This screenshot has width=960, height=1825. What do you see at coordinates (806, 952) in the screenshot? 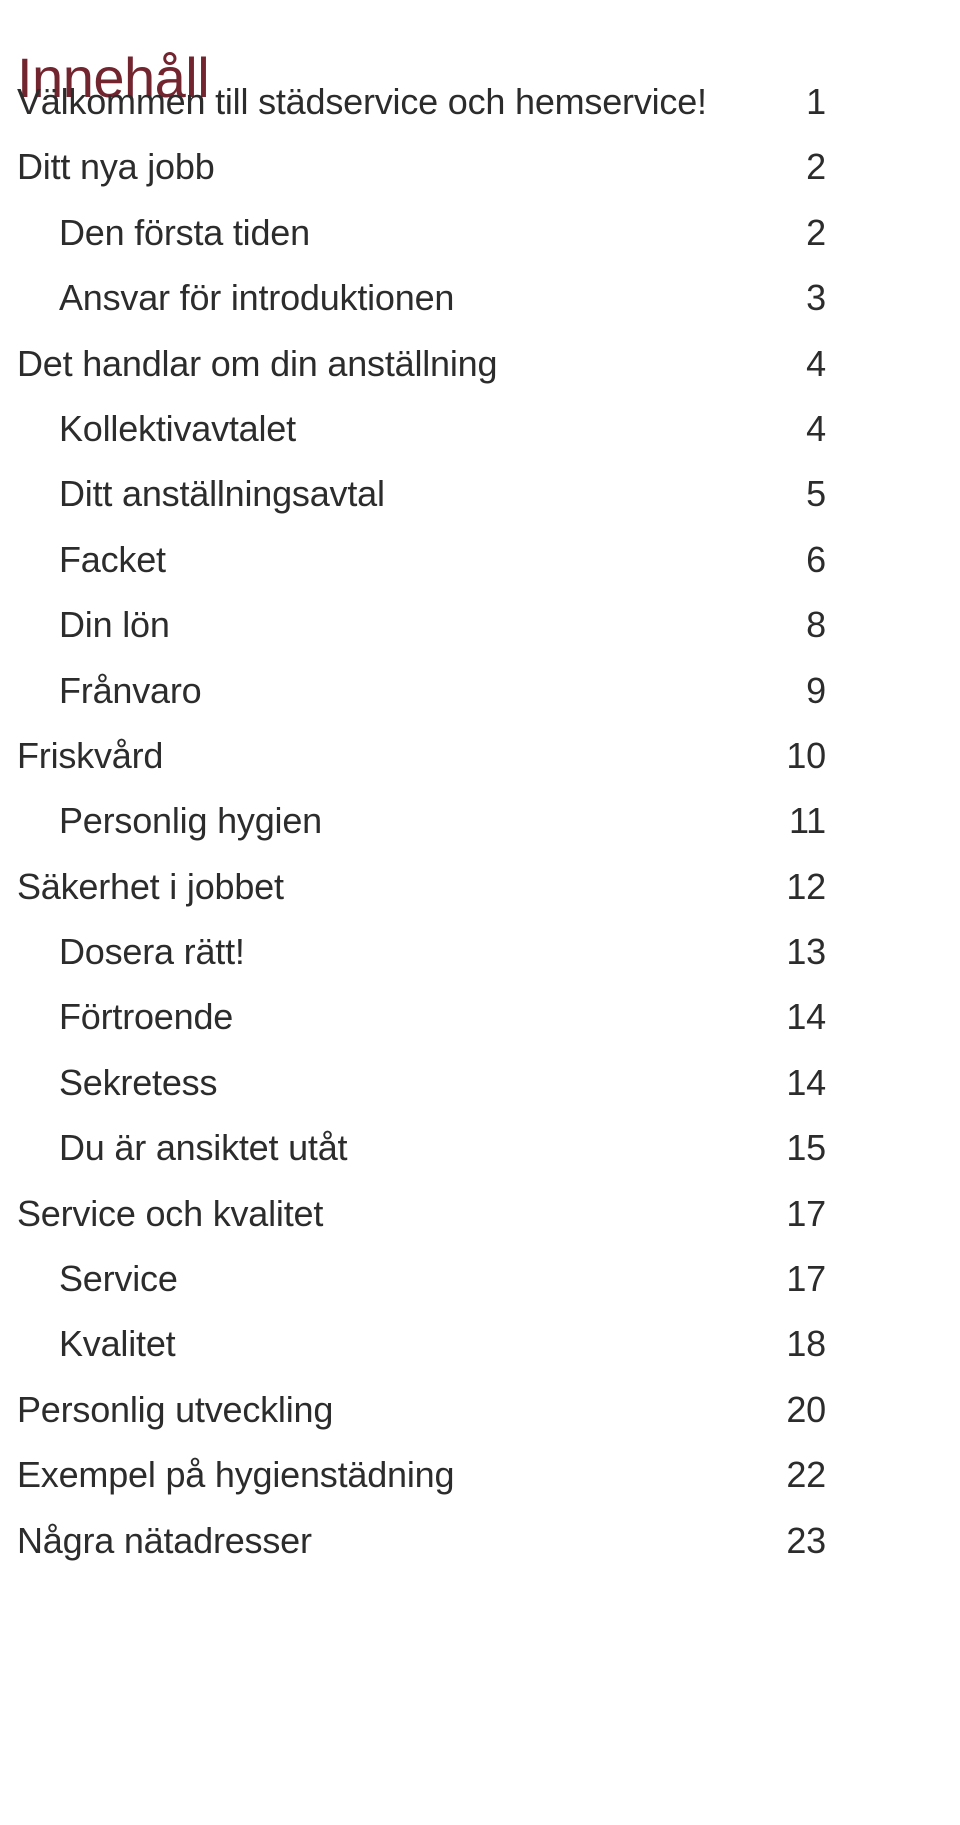
I see `toc-entry-page-number: 13` at bounding box center [806, 952].